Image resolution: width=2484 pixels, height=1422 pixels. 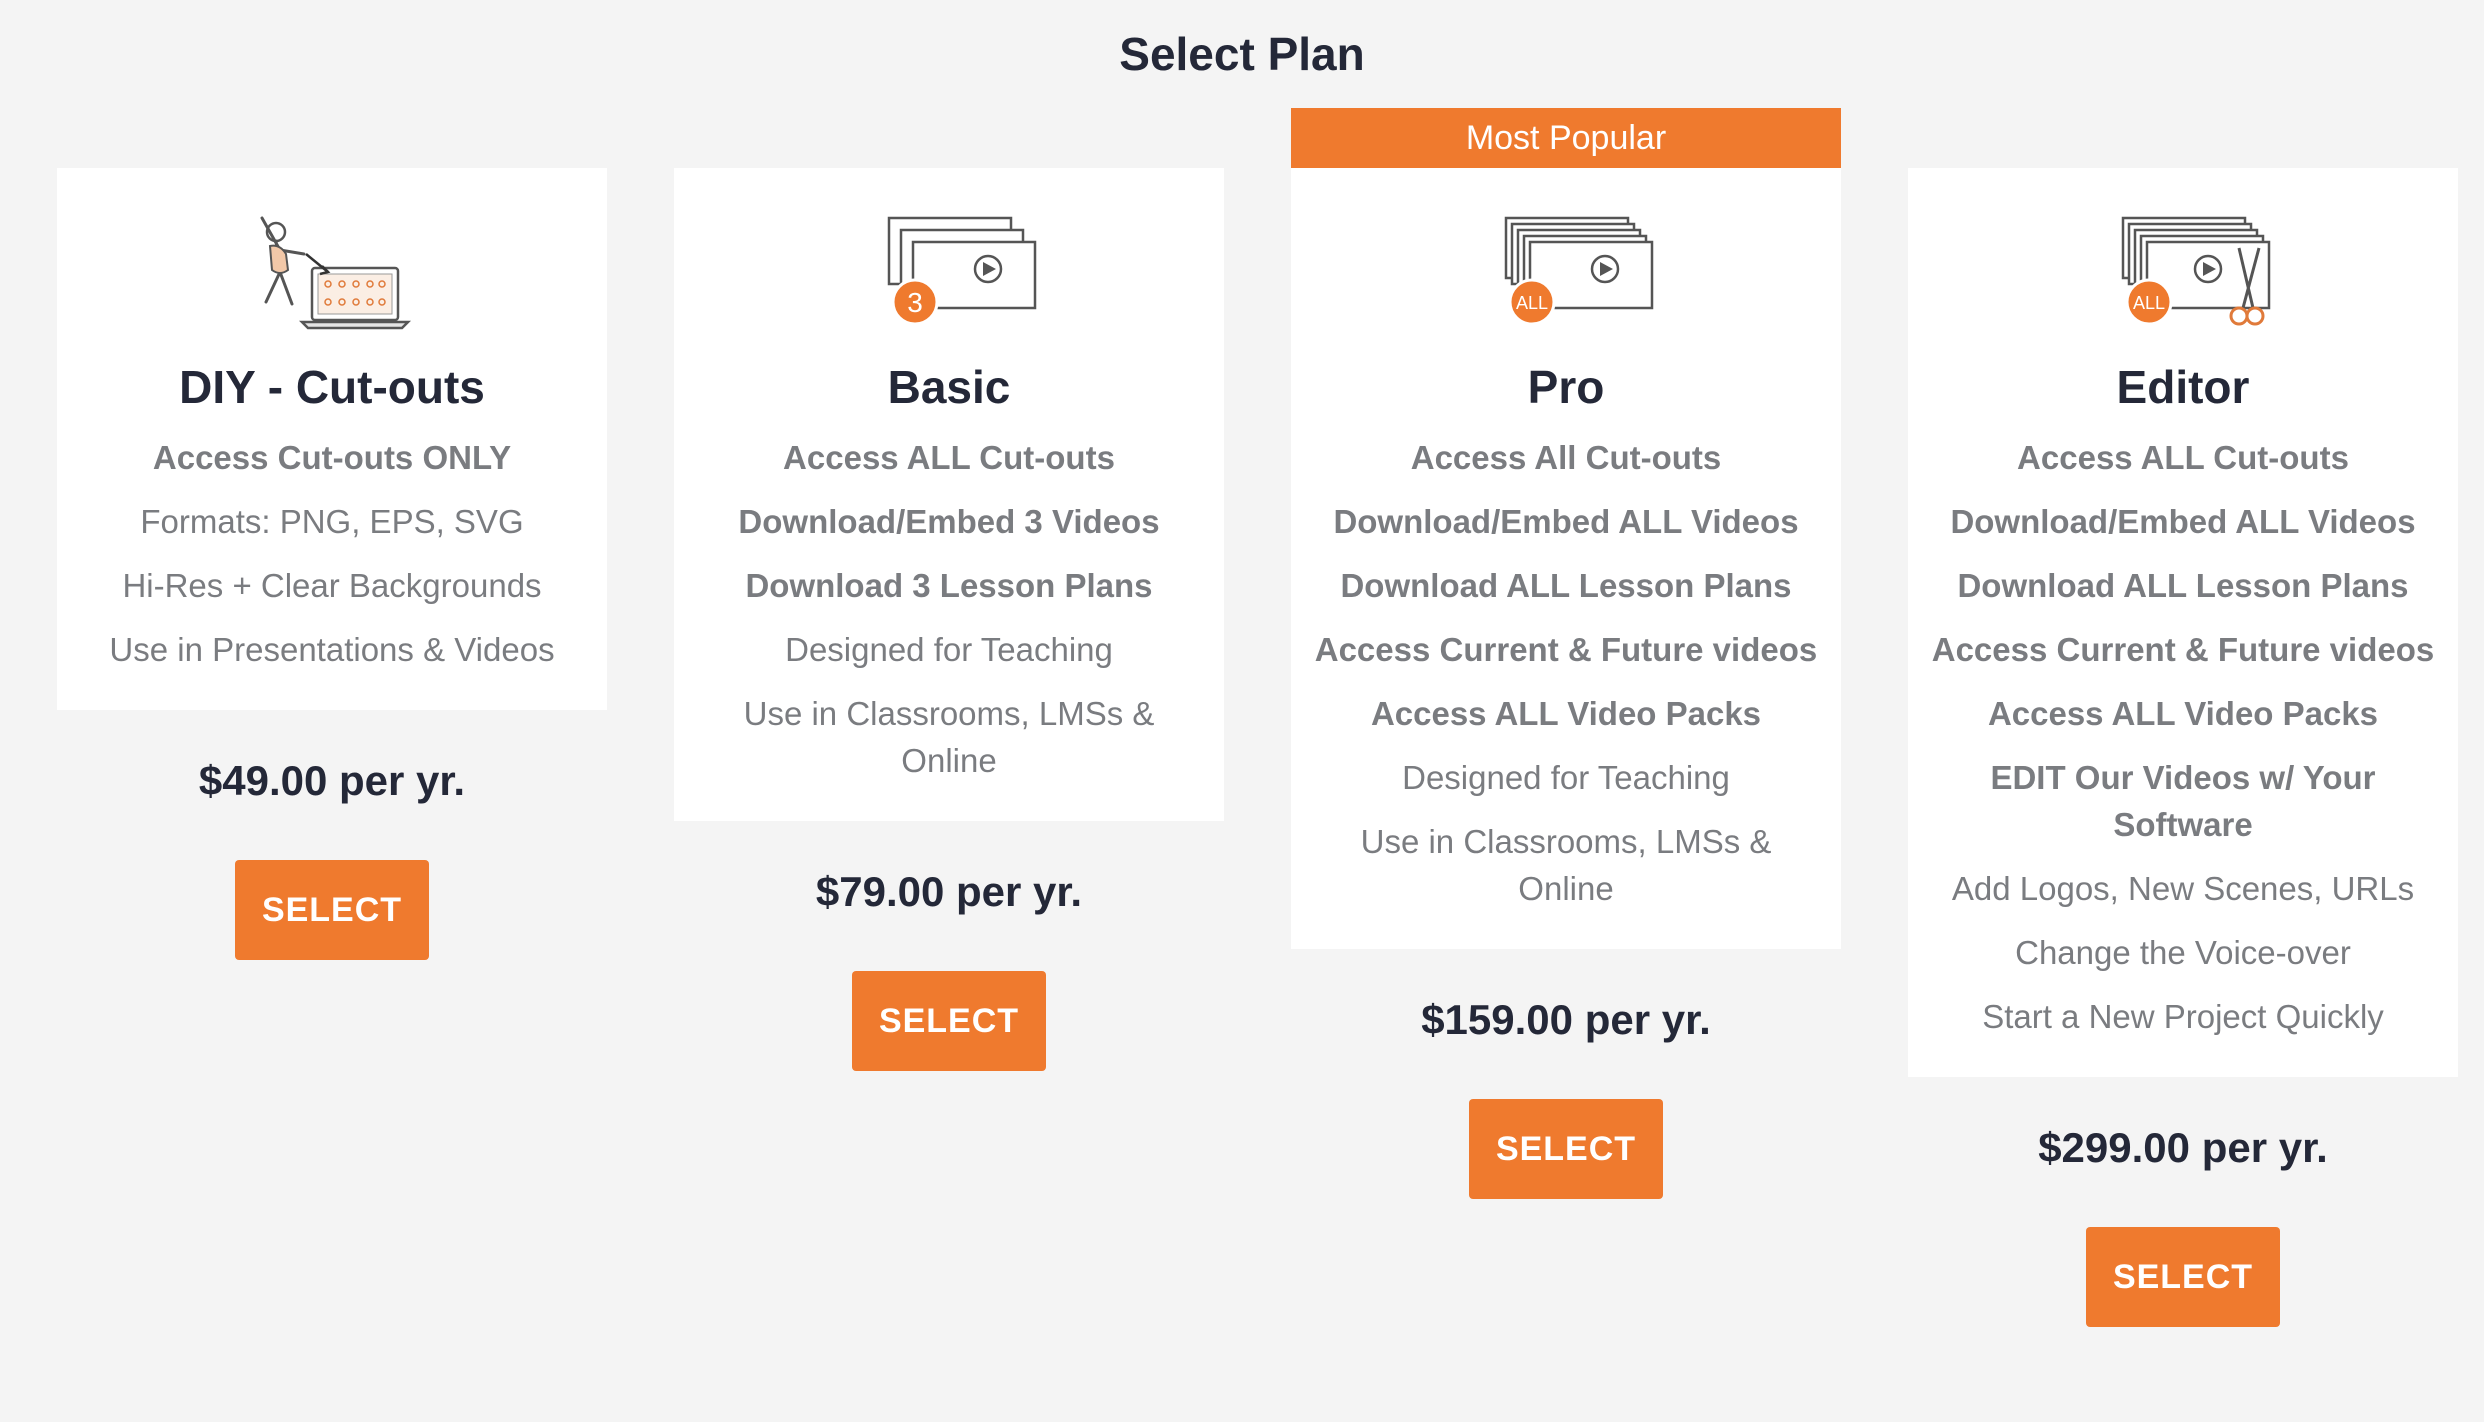 What do you see at coordinates (949, 1021) in the screenshot?
I see `select-basic-button: SELECT` at bounding box center [949, 1021].